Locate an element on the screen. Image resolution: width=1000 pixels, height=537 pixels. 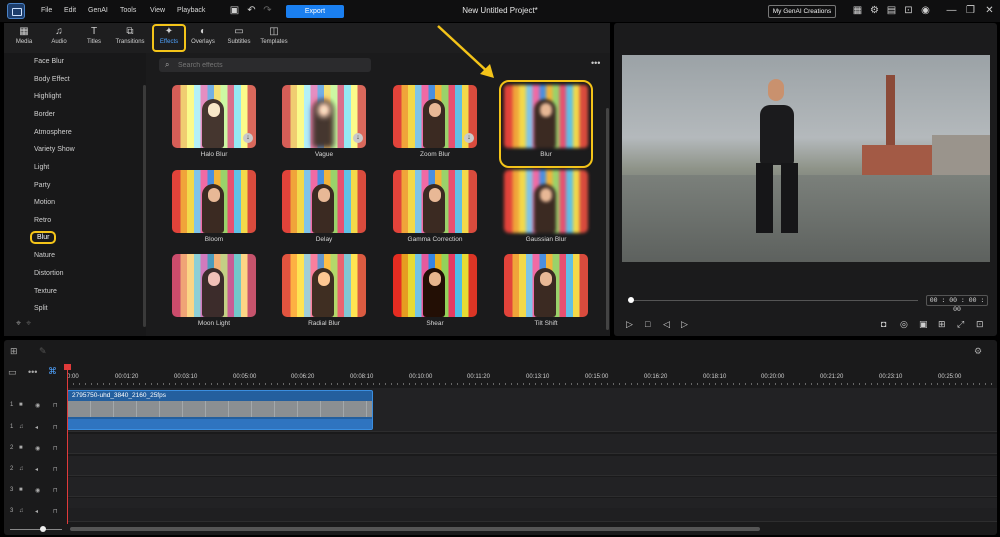
tab-media: ▦ Media is located at coordinates (24, 38).